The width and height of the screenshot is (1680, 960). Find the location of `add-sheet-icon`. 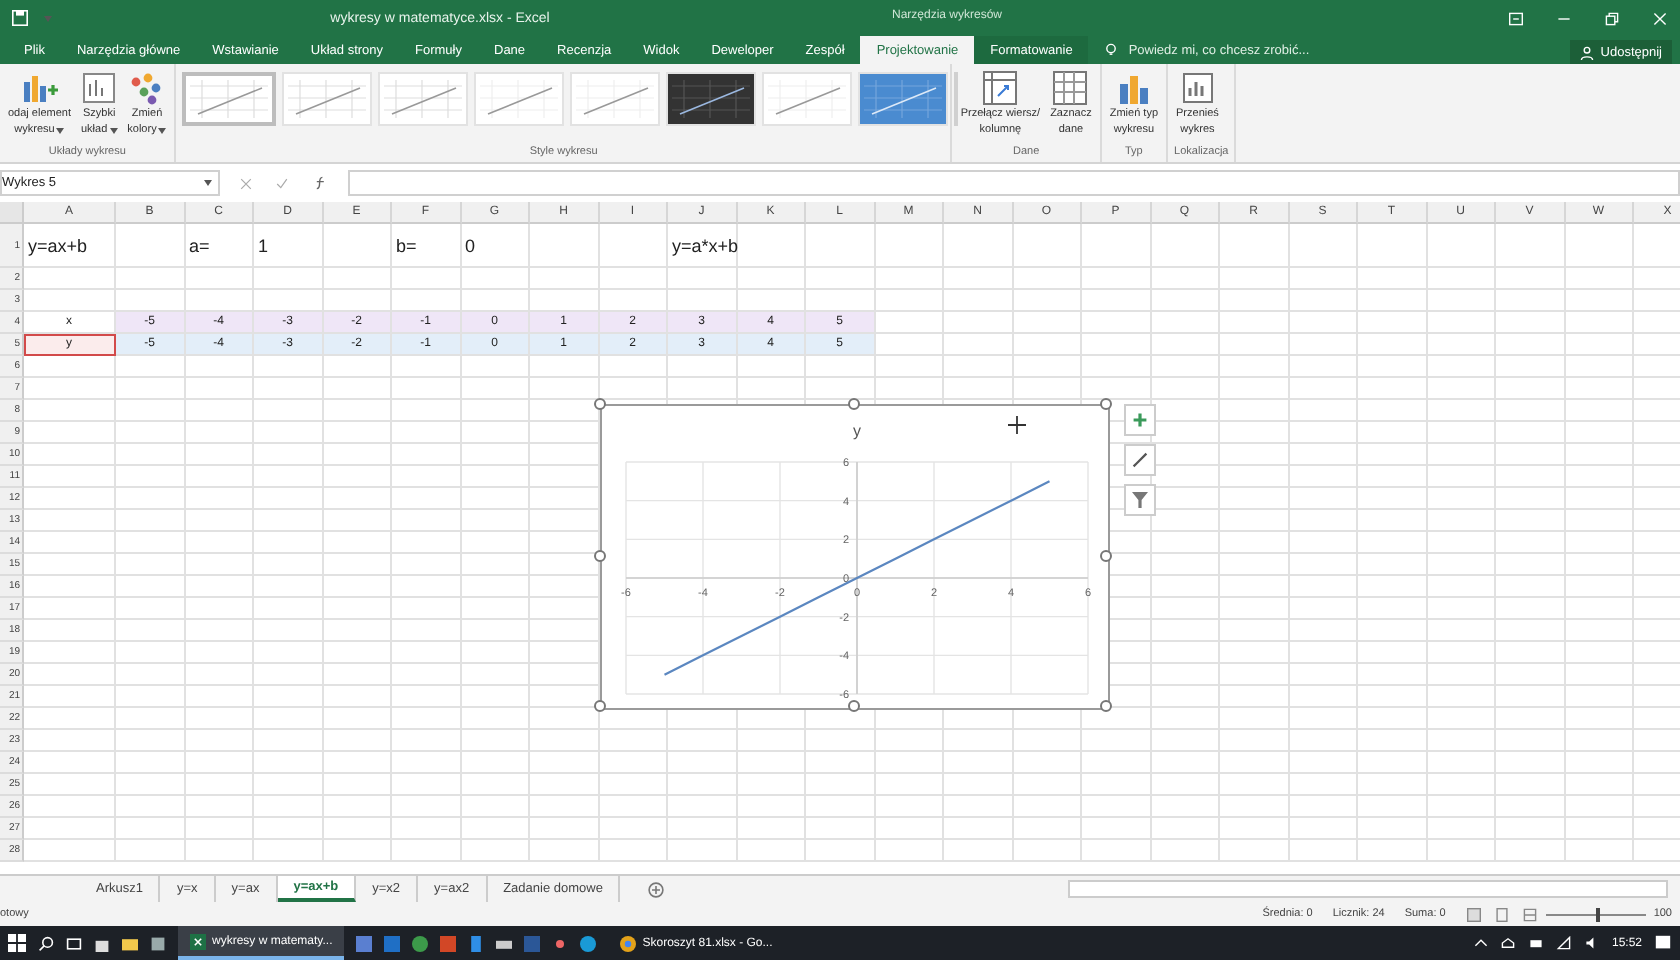

add-sheet-icon is located at coordinates (656, 889).